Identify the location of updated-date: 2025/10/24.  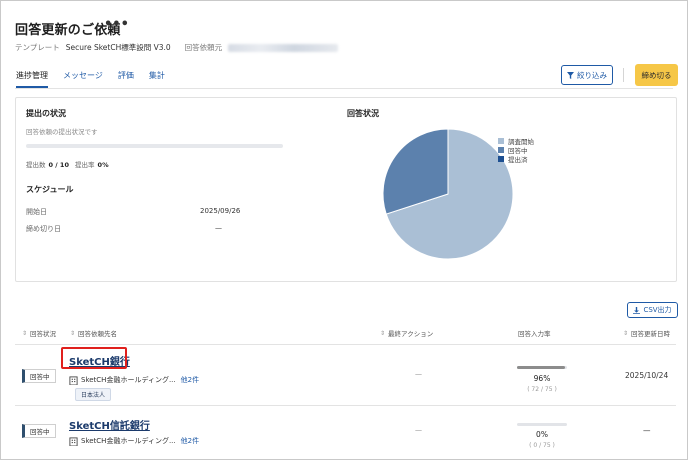
(647, 375).